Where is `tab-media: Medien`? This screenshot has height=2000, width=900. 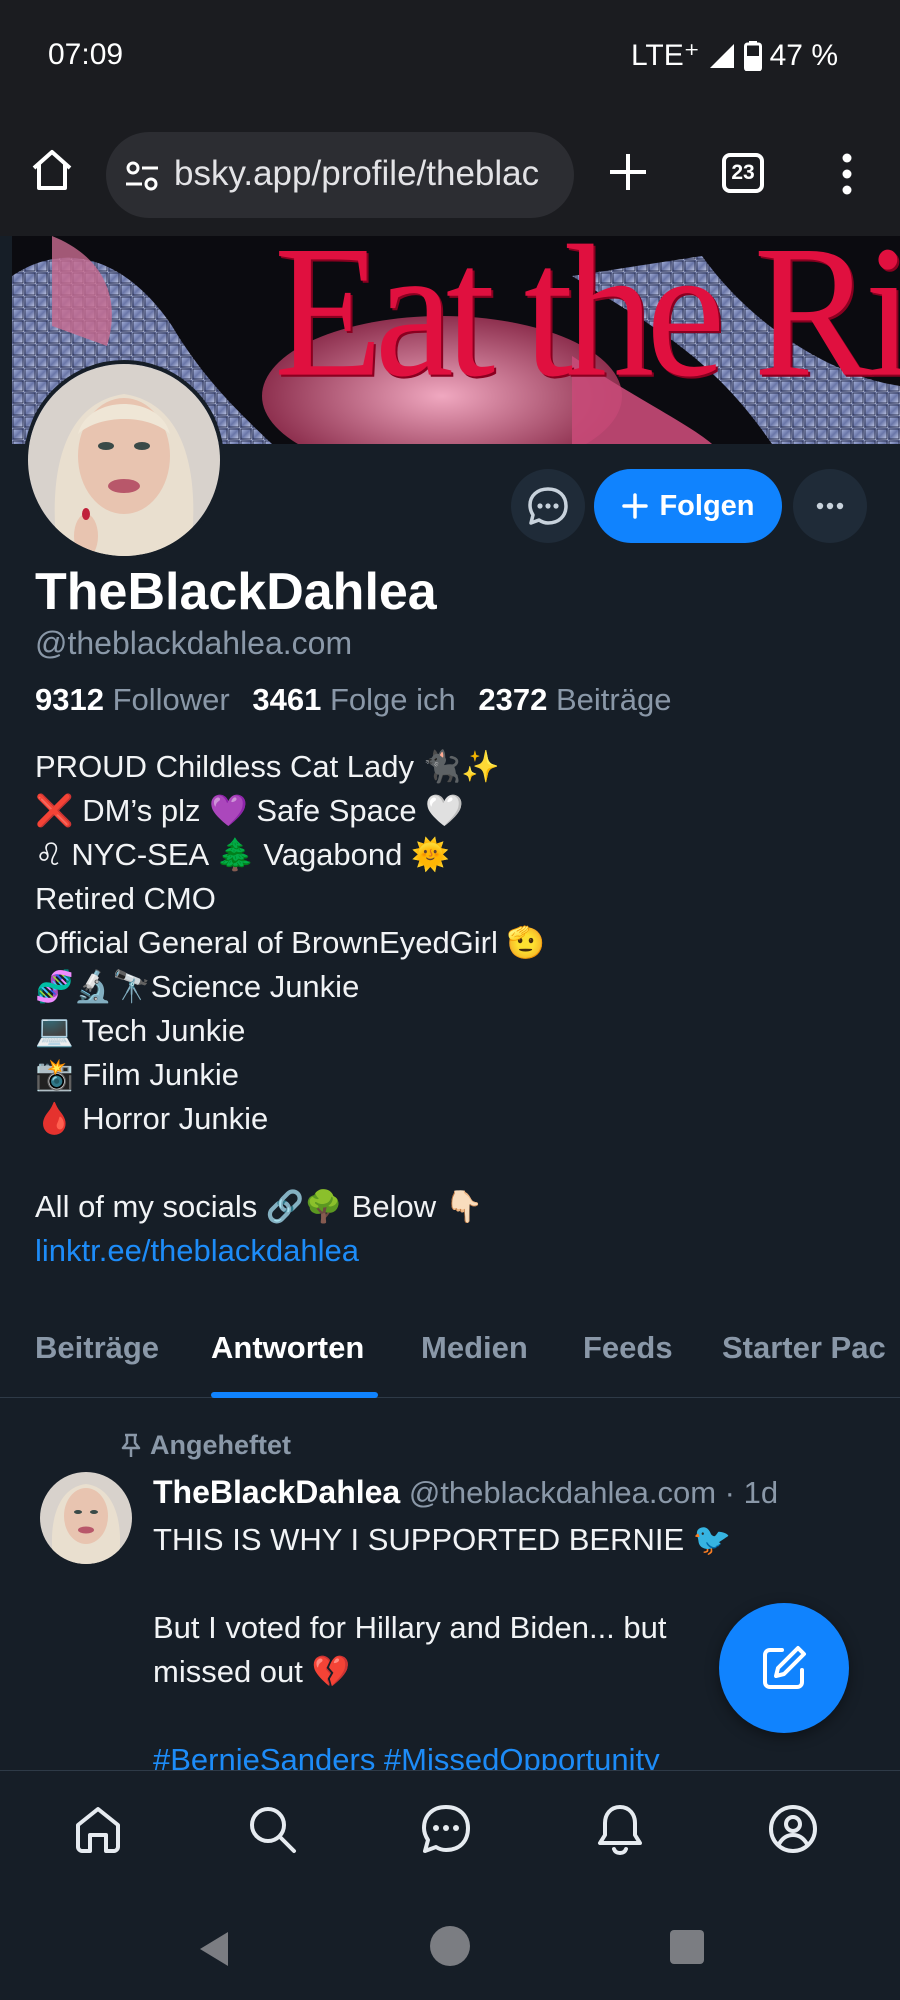 tab-media: Medien is located at coordinates (474, 1348).